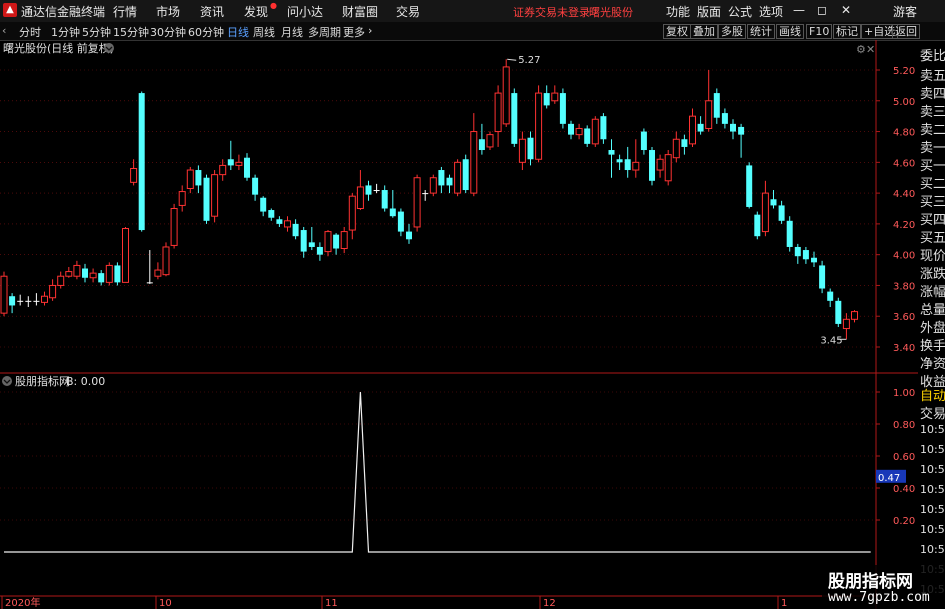  Describe the element at coordinates (771, 11) in the screenshot. I see `menu-options: 选项` at that location.